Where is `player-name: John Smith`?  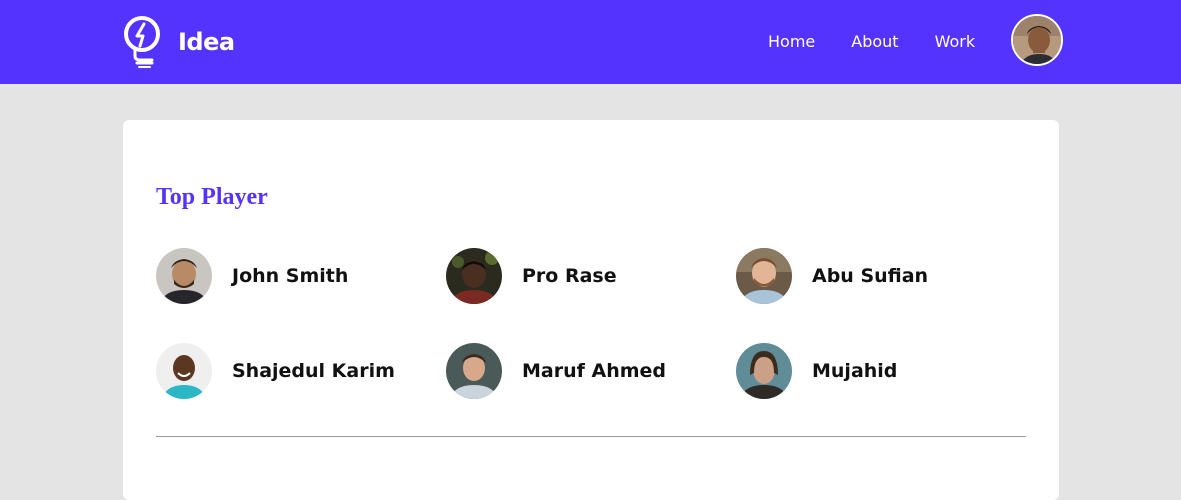
player-name: John Smith is located at coordinates (290, 276).